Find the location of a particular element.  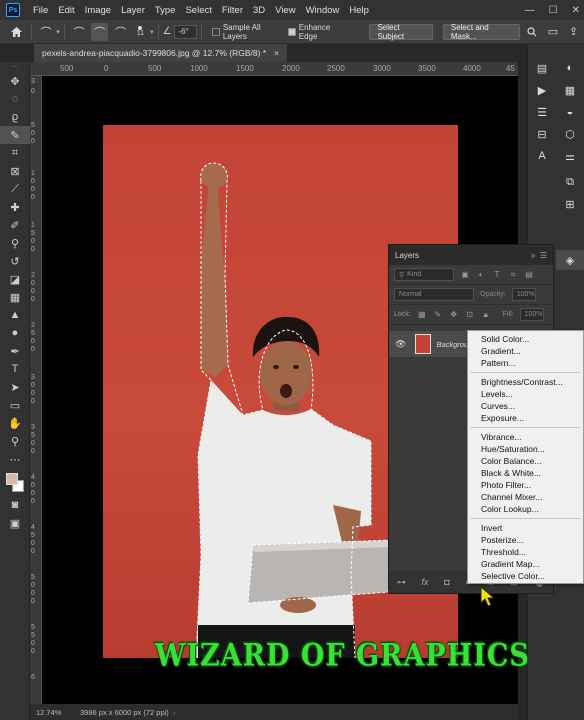

channels-panel-icon: ⚌ is located at coordinates (570, 156).